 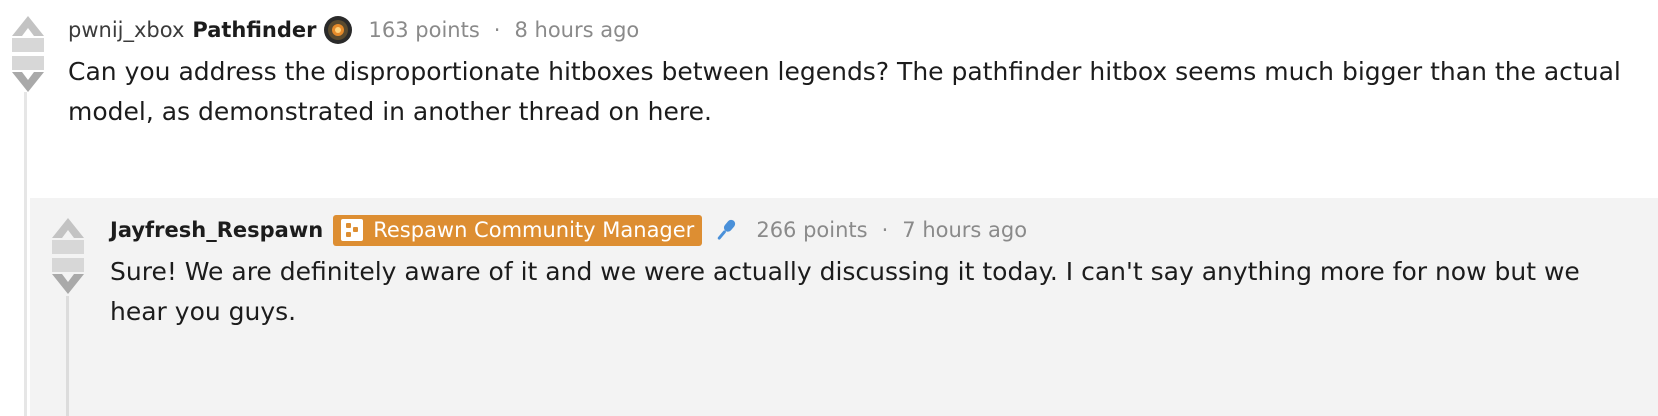 I want to click on comment-points: 163 points, so click(x=424, y=30).